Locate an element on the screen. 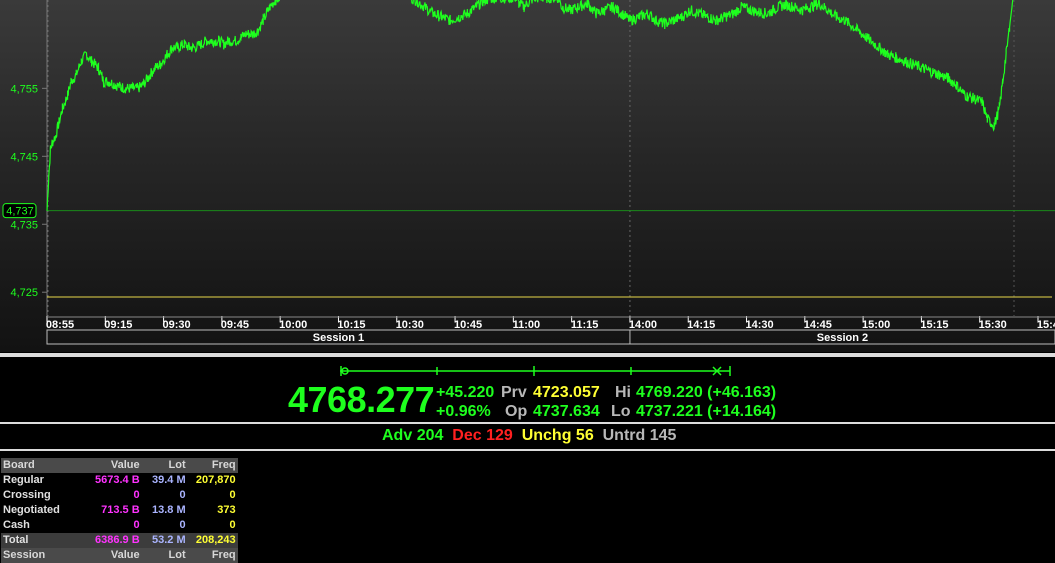 Image resolution: width=1055 pixels, height=563 pixels. table-total-row: Total 6386.9 B 53.2 M 208,243 is located at coordinates (119, 540).